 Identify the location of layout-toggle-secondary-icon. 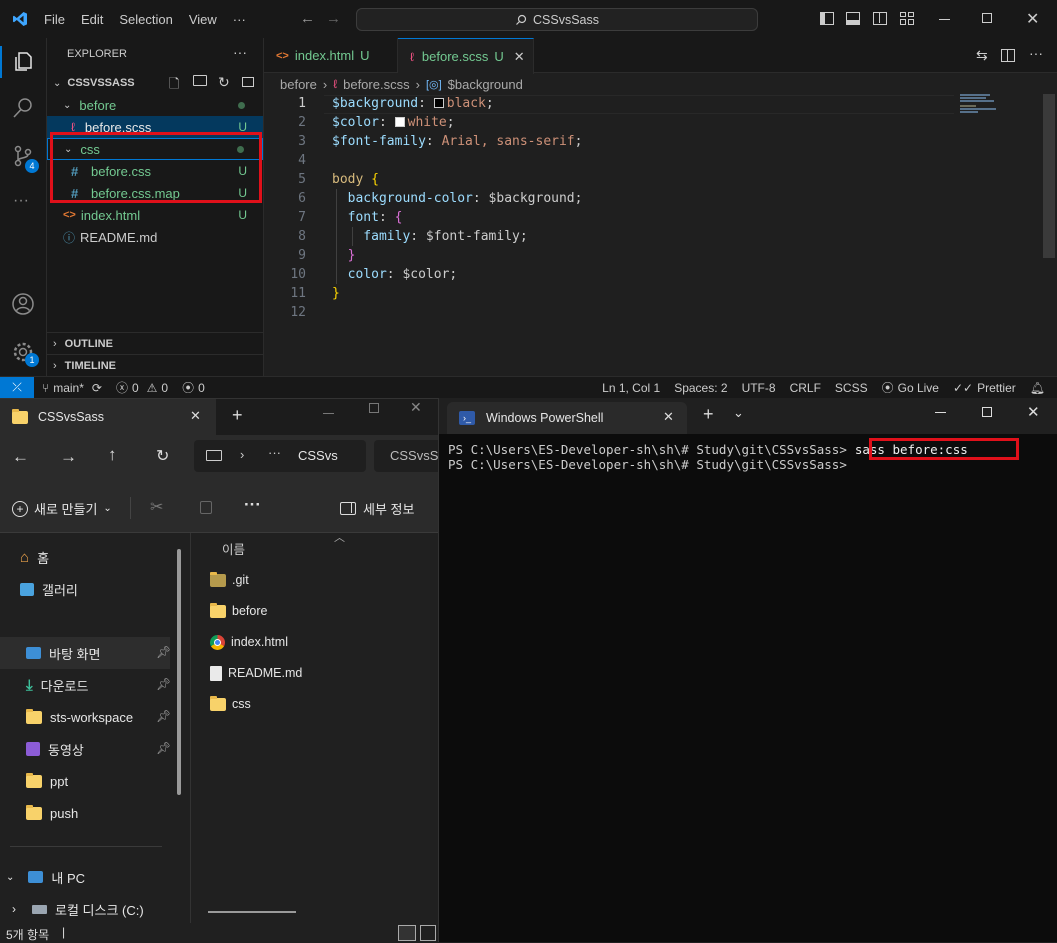
(880, 18).